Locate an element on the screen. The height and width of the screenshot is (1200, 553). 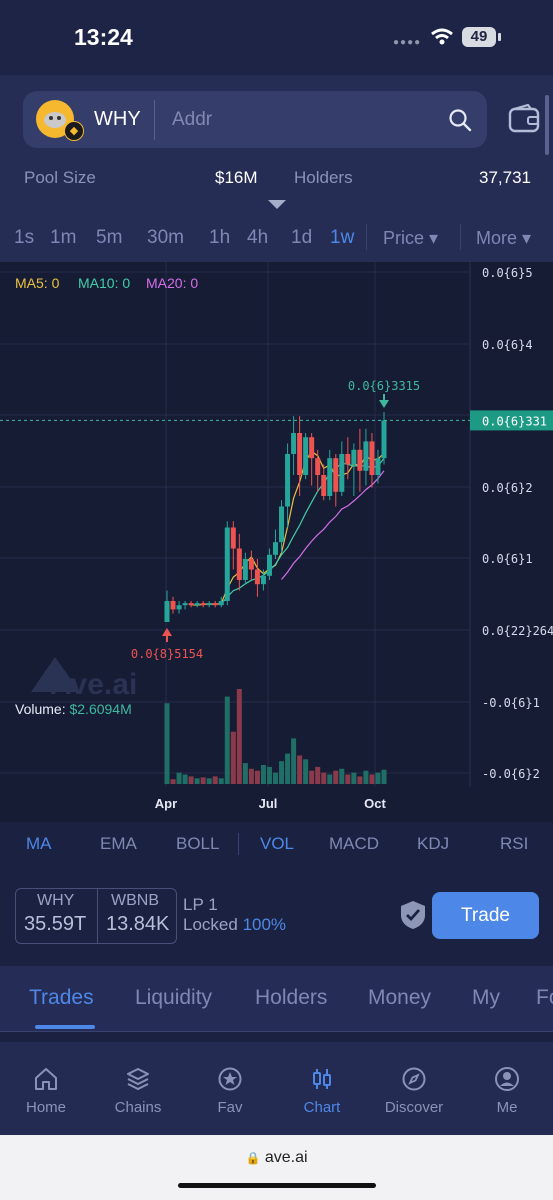
search-icon is located at coordinates (460, 120).